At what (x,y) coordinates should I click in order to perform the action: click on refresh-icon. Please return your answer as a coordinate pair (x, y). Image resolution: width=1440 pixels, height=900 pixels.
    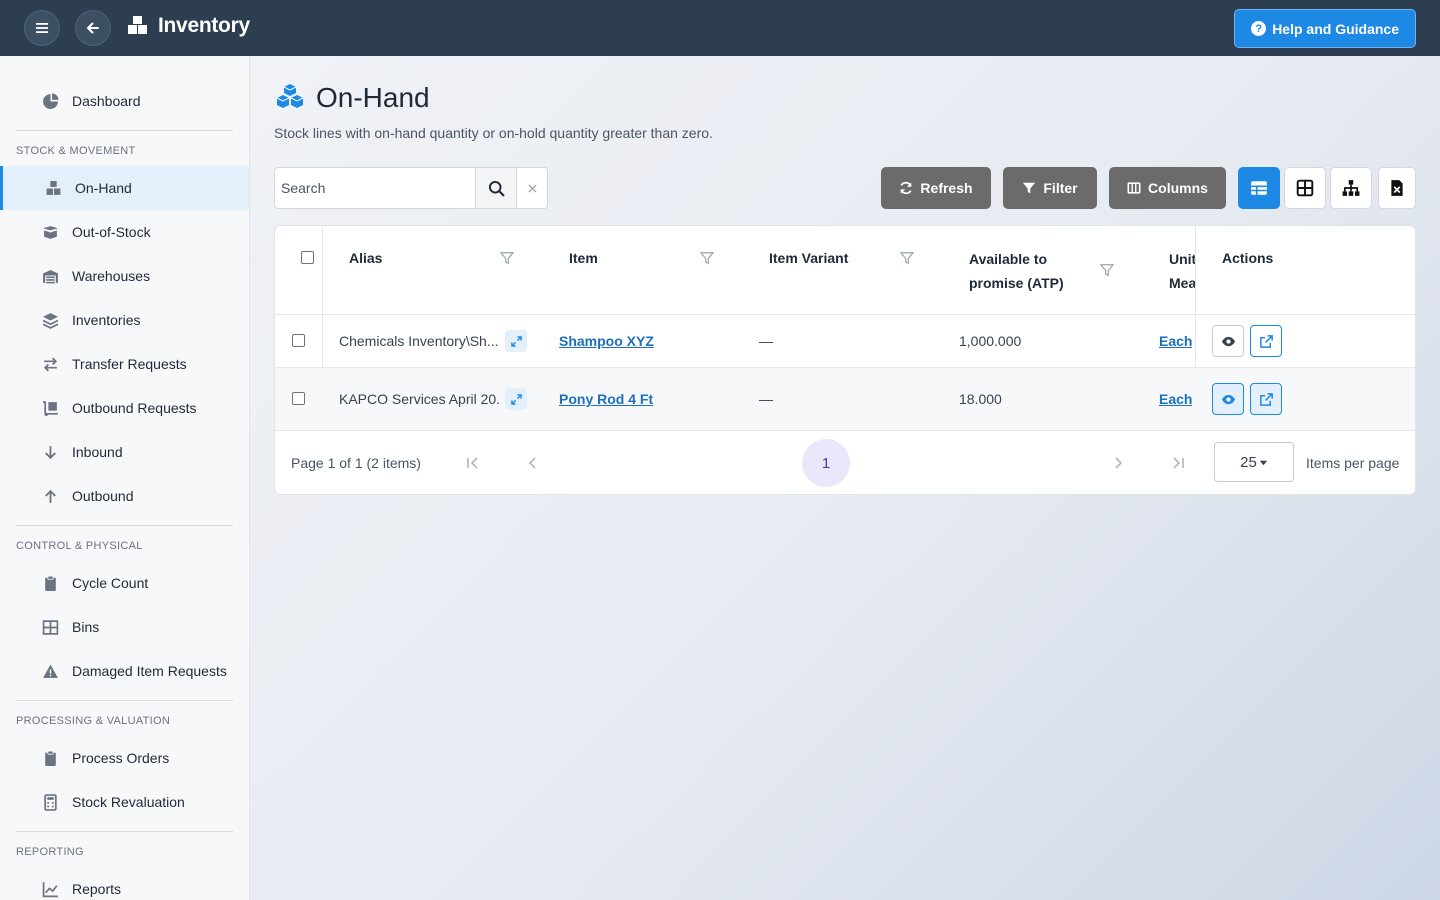
    Looking at the image, I should click on (906, 188).